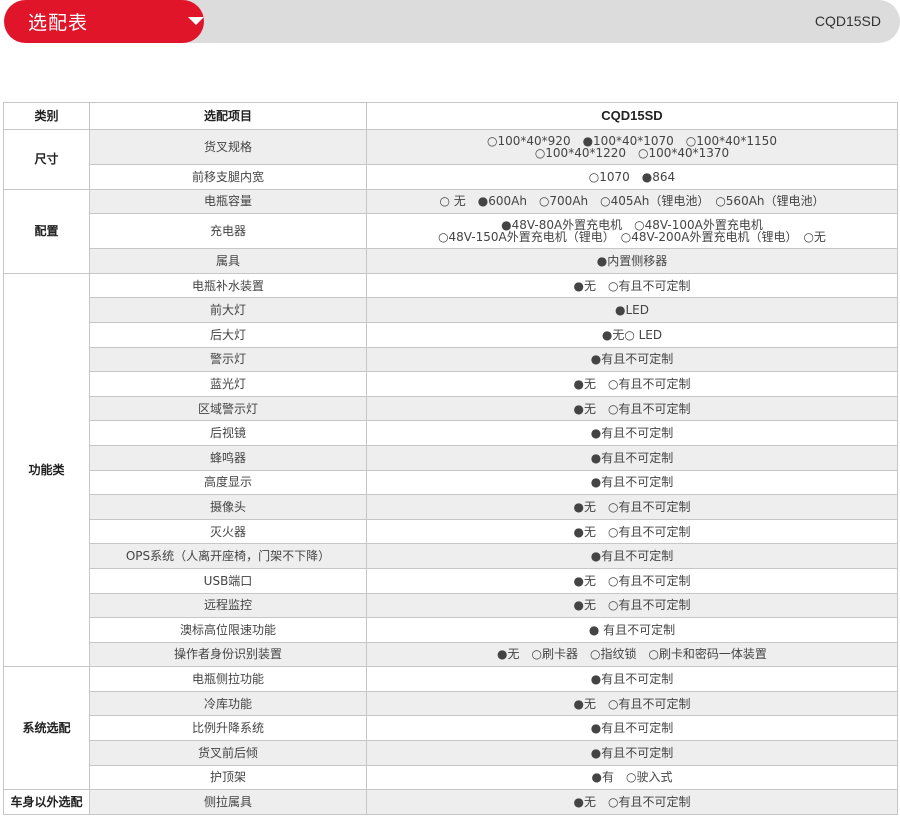 This screenshot has height=835, width=900. I want to click on item-cell: 充电器, so click(228, 231).